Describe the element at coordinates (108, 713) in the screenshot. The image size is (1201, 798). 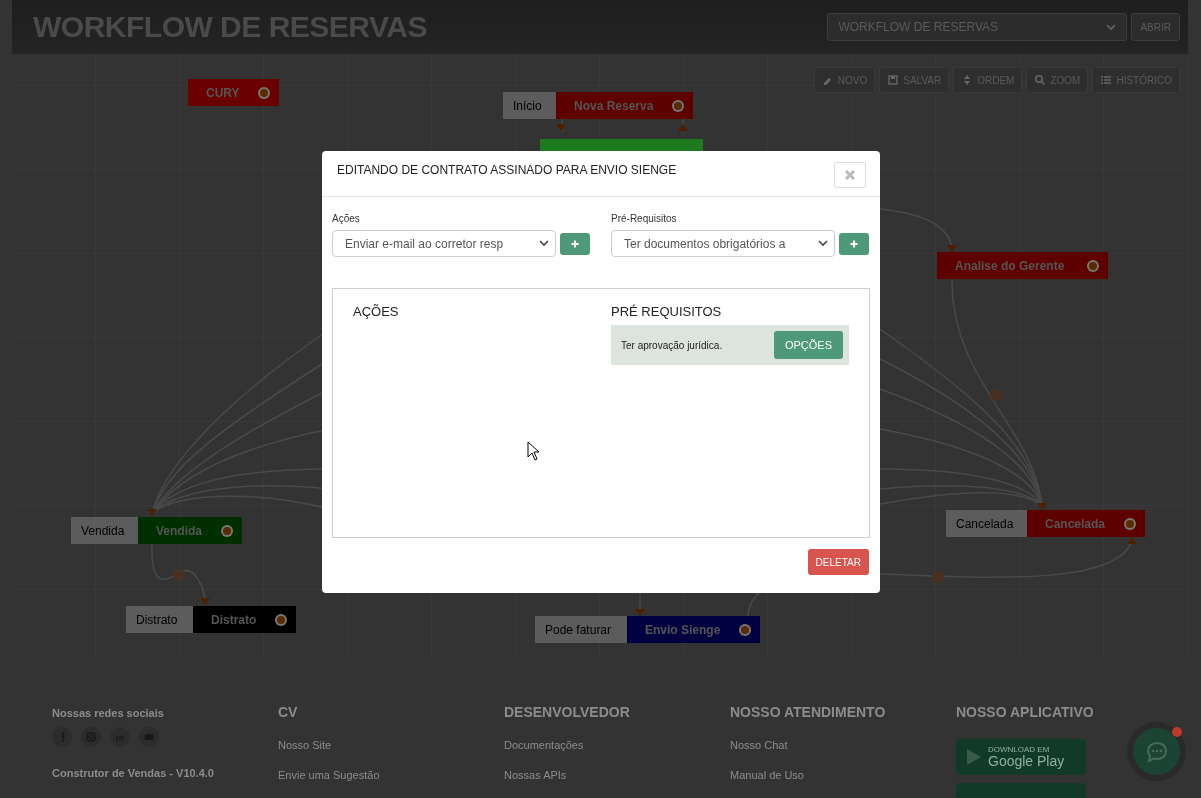
I see `footer-heading: Nossas redes sociais` at that location.